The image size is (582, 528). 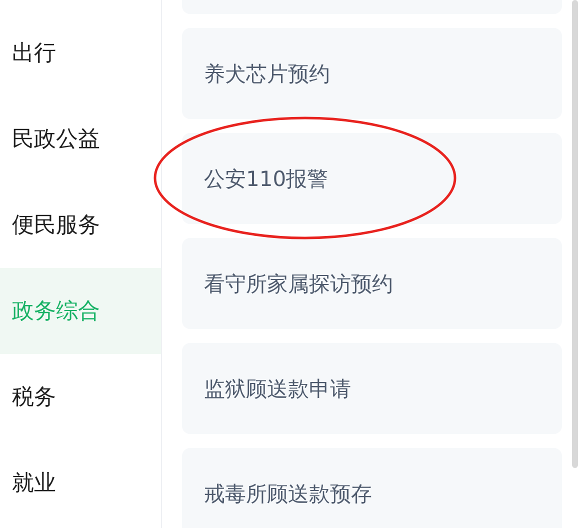 I want to click on service-item: 监狱顾送款申请, so click(x=372, y=388).